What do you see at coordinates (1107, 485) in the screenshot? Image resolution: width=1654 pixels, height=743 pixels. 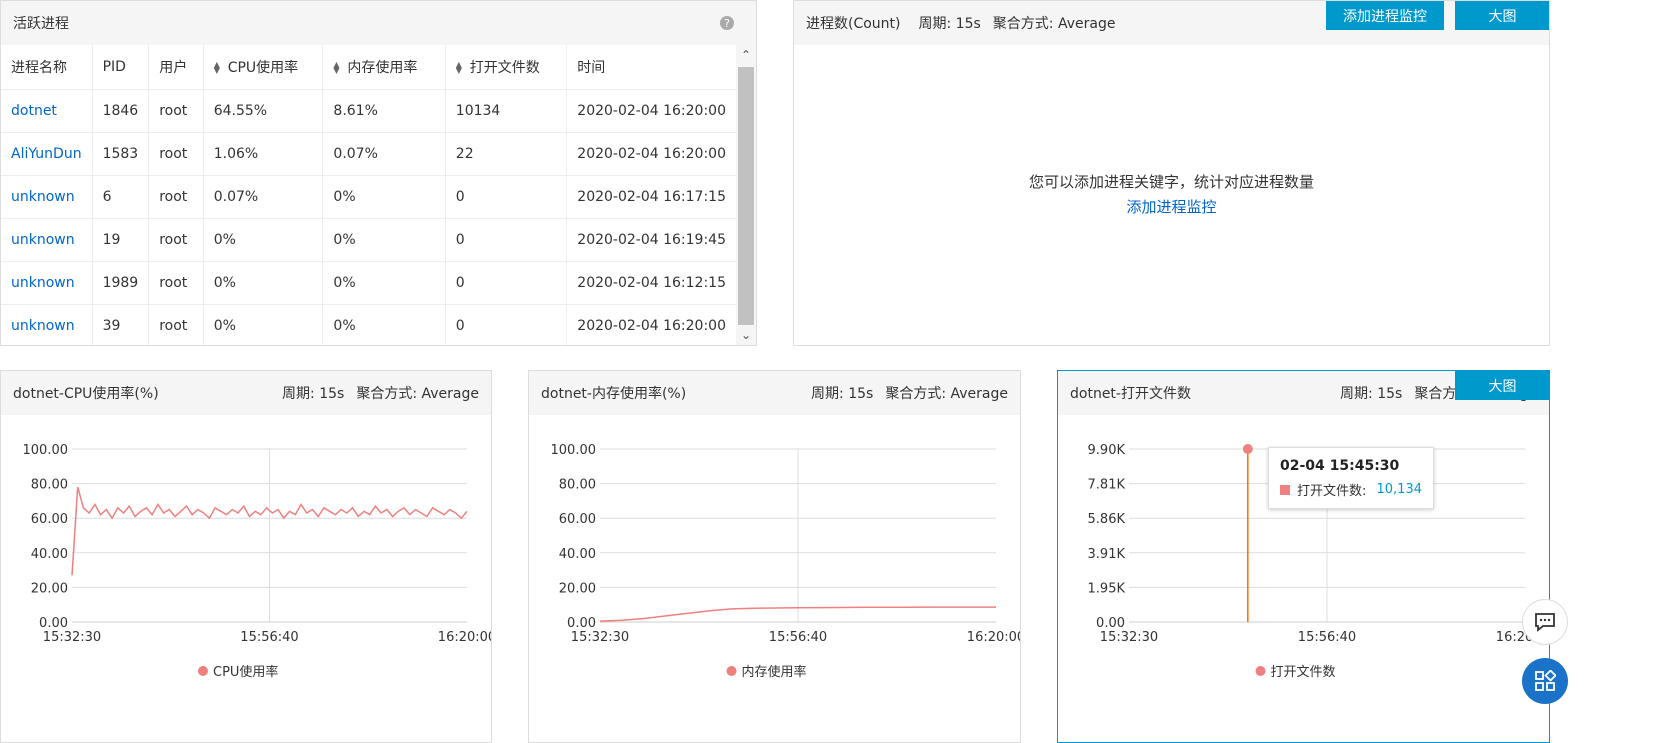 I see `y-tick-label: 7.81K` at bounding box center [1107, 485].